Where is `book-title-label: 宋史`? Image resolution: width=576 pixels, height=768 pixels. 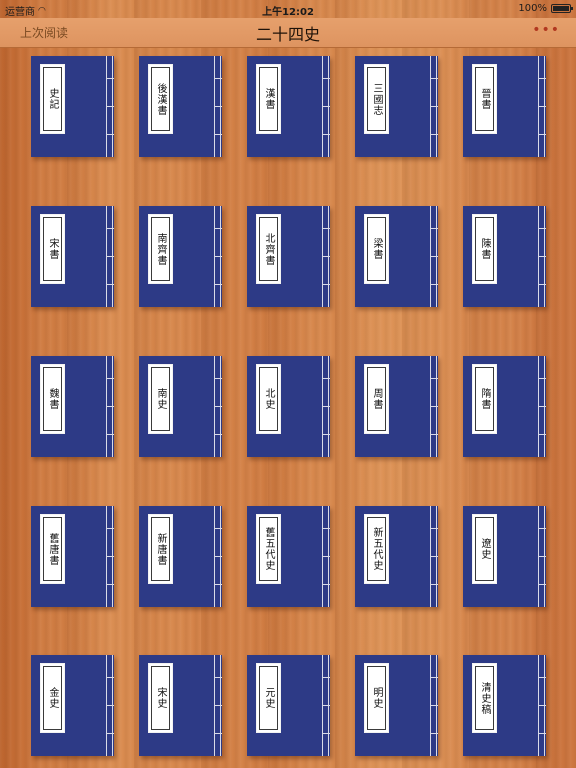 book-title-label: 宋史 is located at coordinates (160, 698).